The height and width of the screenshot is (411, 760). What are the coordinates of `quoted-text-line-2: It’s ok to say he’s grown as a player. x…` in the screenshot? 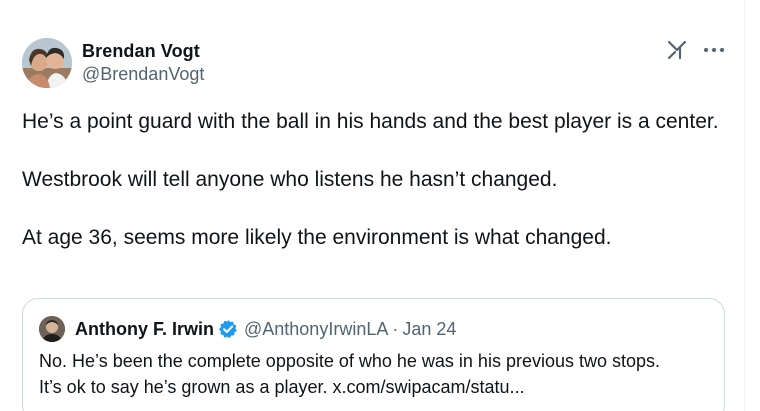 It's located at (282, 387).